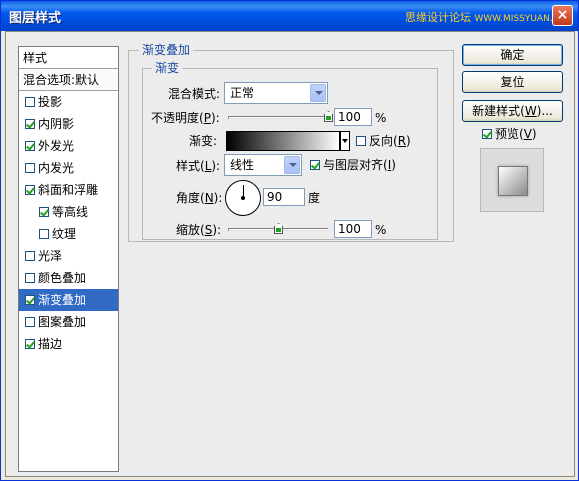  I want to click on watermark: 思缘设计论坛 WWW.MISSYUAN.COM, so click(489, 17).